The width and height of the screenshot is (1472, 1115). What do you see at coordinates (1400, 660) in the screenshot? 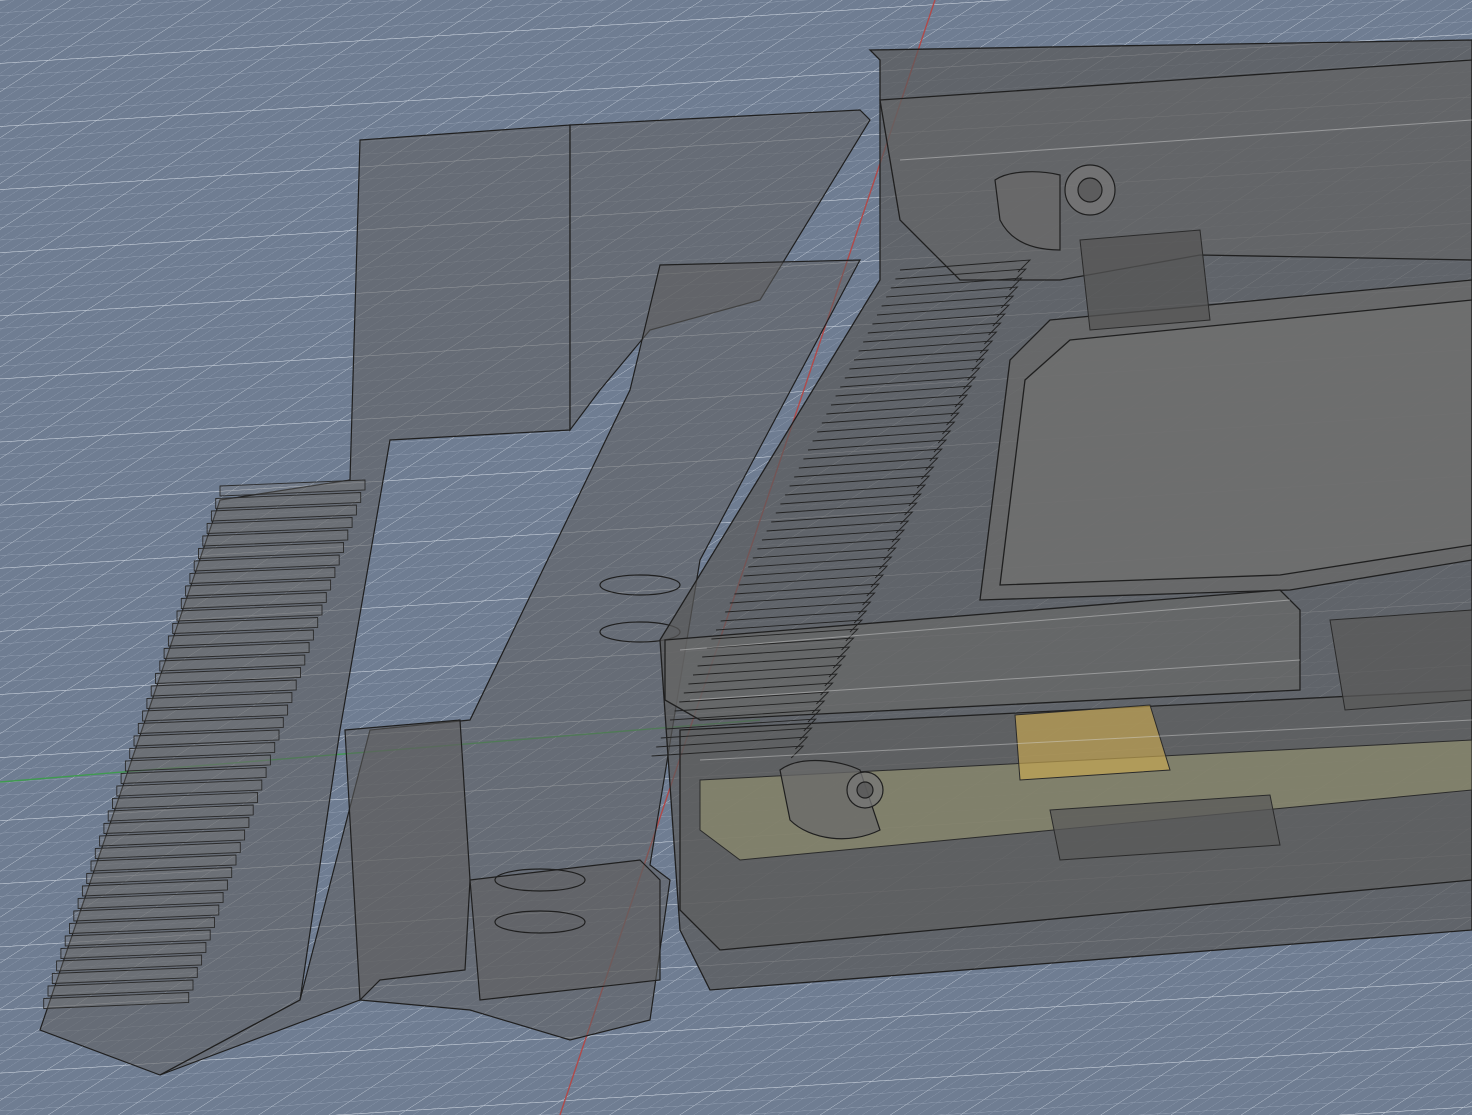
I see `right-port` at bounding box center [1400, 660].